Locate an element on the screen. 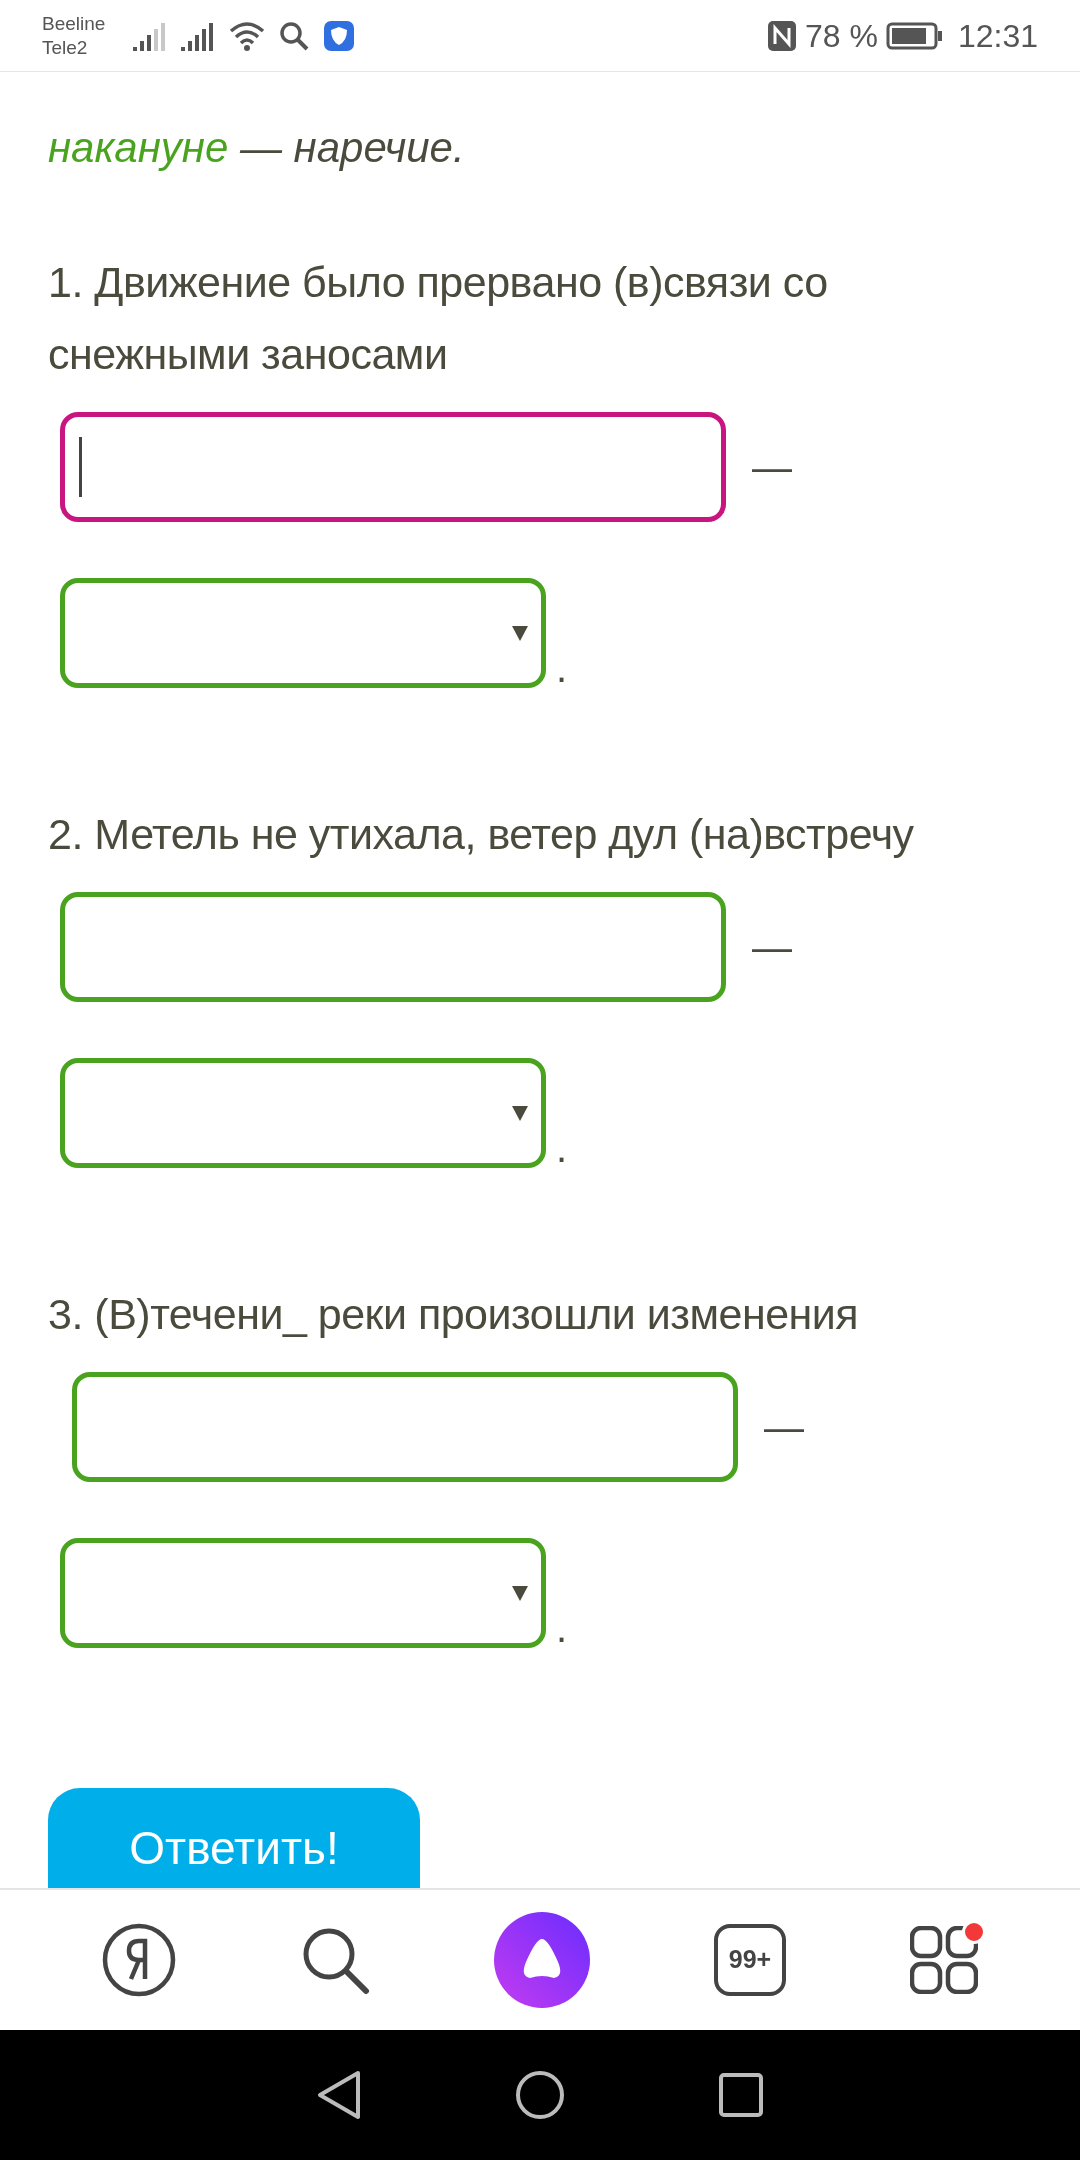  question-text: 3. (В)течени_ реки произошли изменения is located at coordinates (454, 1314).